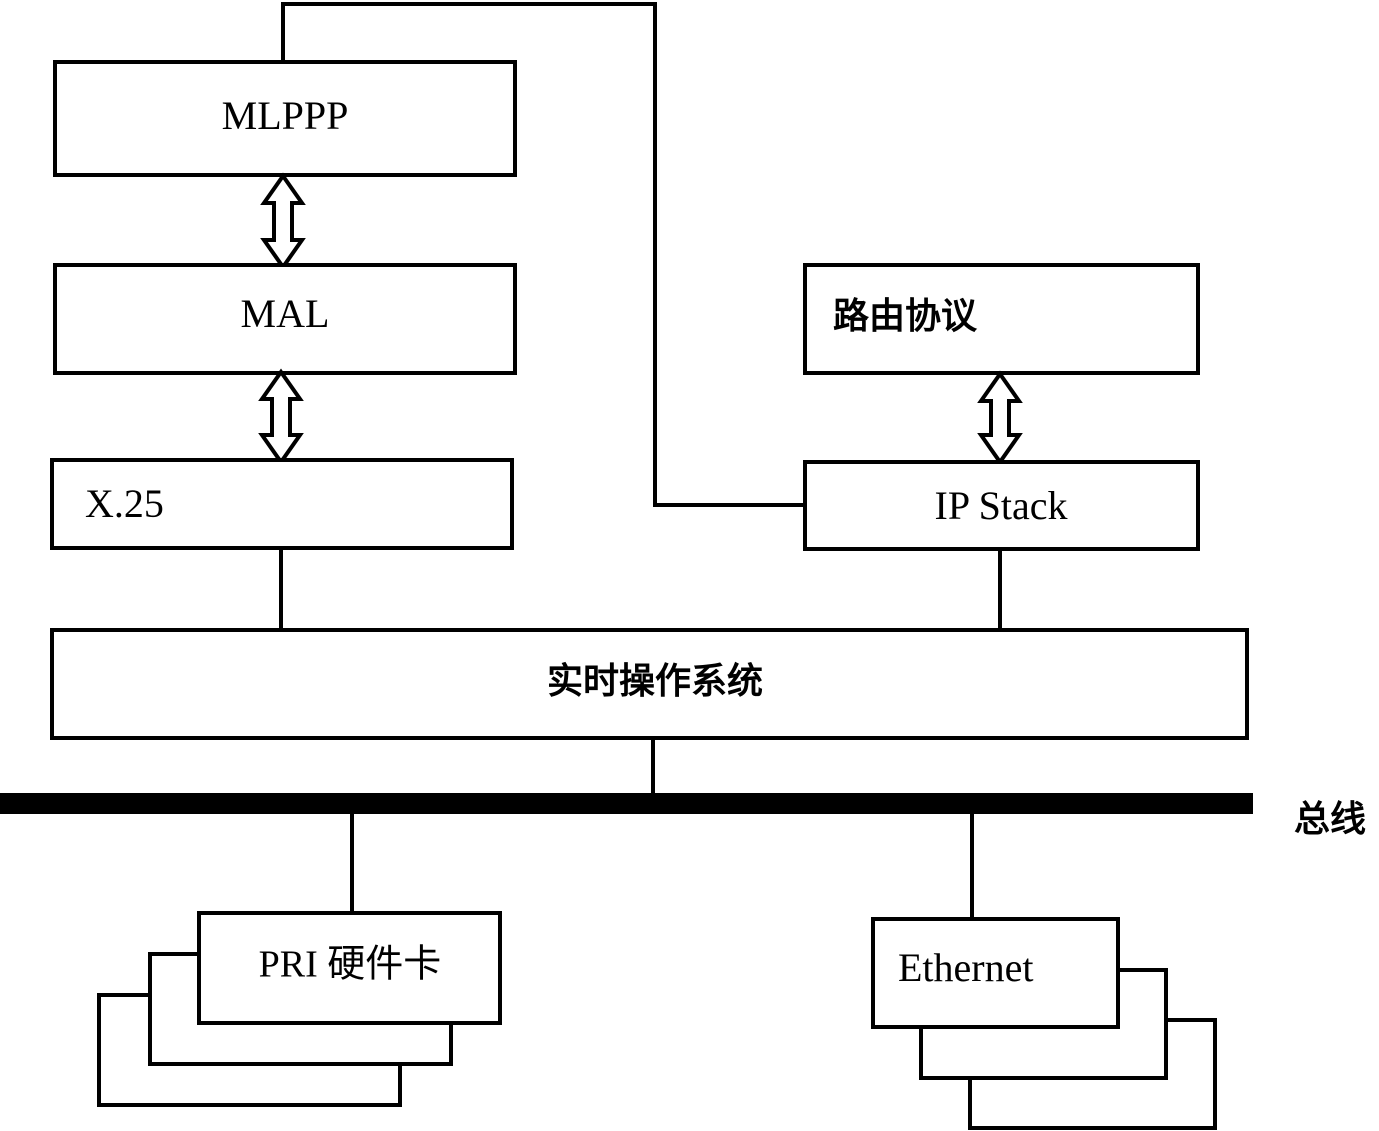  Describe the element at coordinates (350, 965) in the screenshot. I see `card-pri-label: PRI 硬件卡` at that location.